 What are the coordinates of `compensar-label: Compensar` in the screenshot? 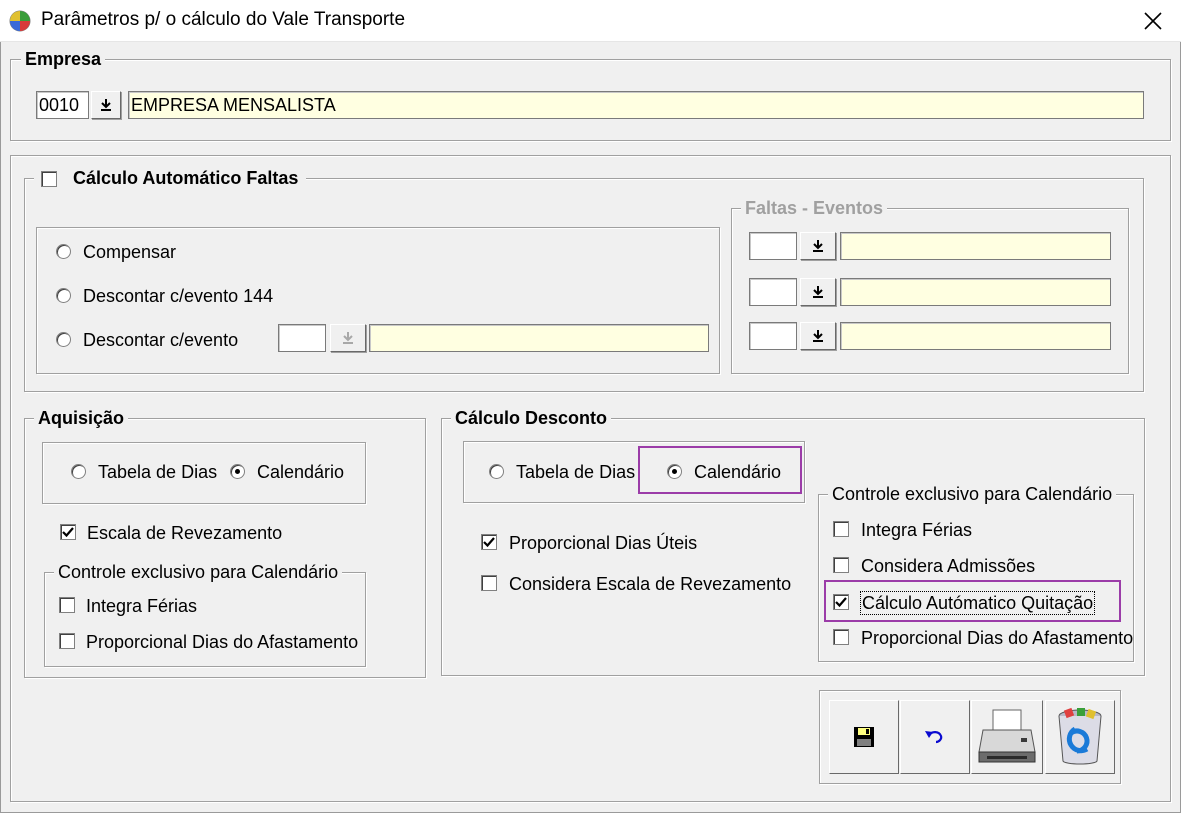 It's located at (130, 252).